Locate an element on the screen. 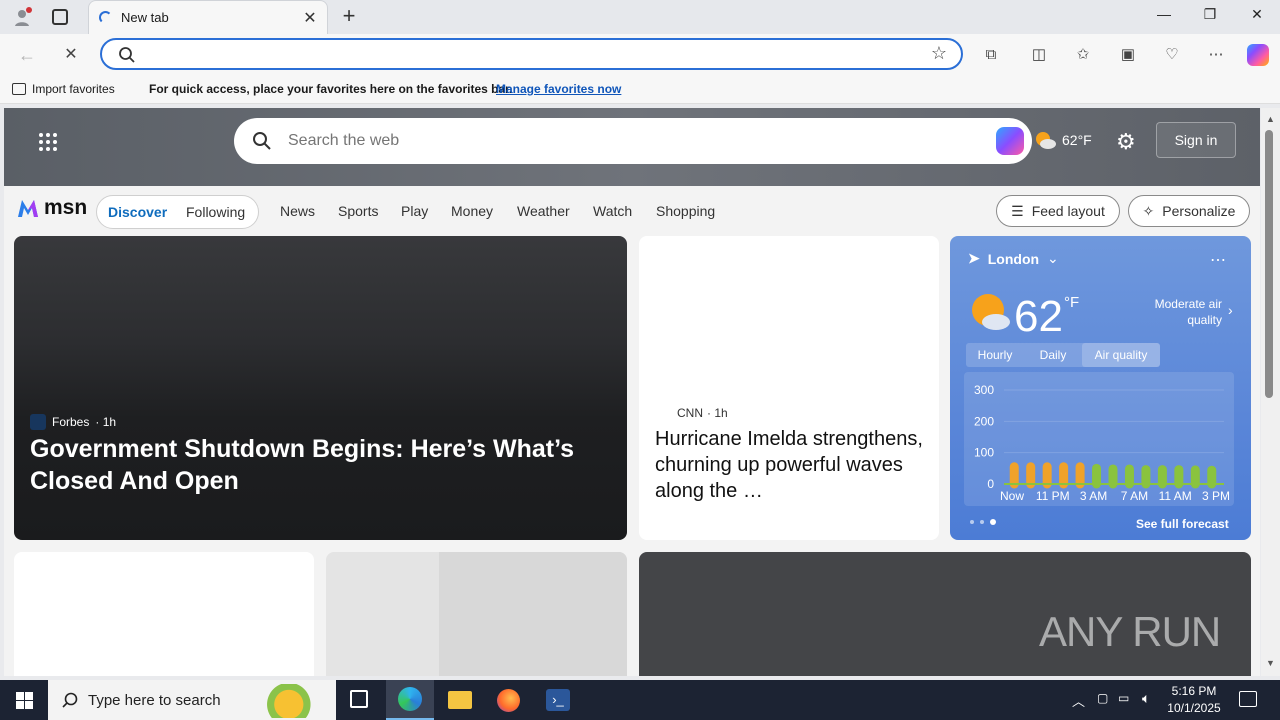 The image size is (1280, 720). close-window-button: ✕ is located at coordinates (1257, 14).